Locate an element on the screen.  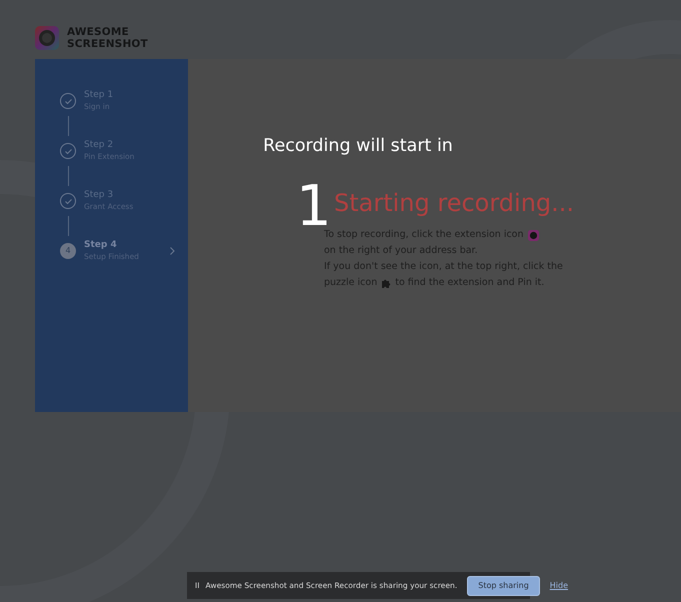
step-title: Step 2 is located at coordinates (99, 145).